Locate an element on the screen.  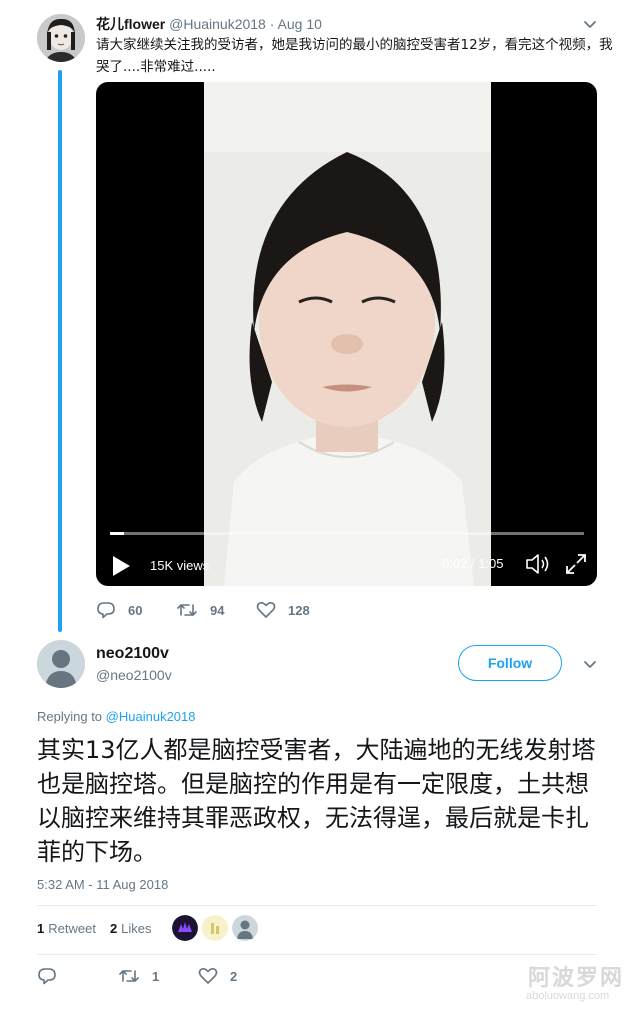
parent-display-name: 花儿flower is located at coordinates (130, 24).